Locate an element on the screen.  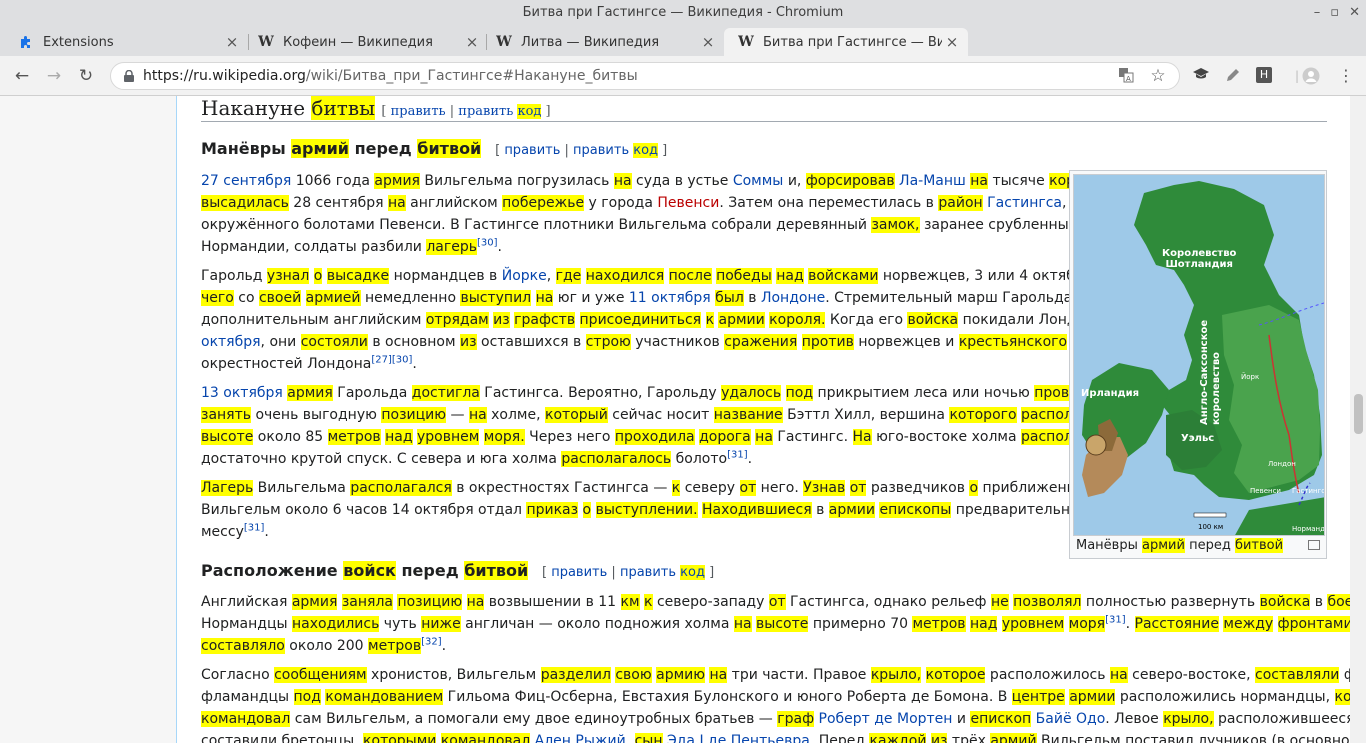
menu-kebab-icon: ⋮ is located at coordinates (1346, 76).